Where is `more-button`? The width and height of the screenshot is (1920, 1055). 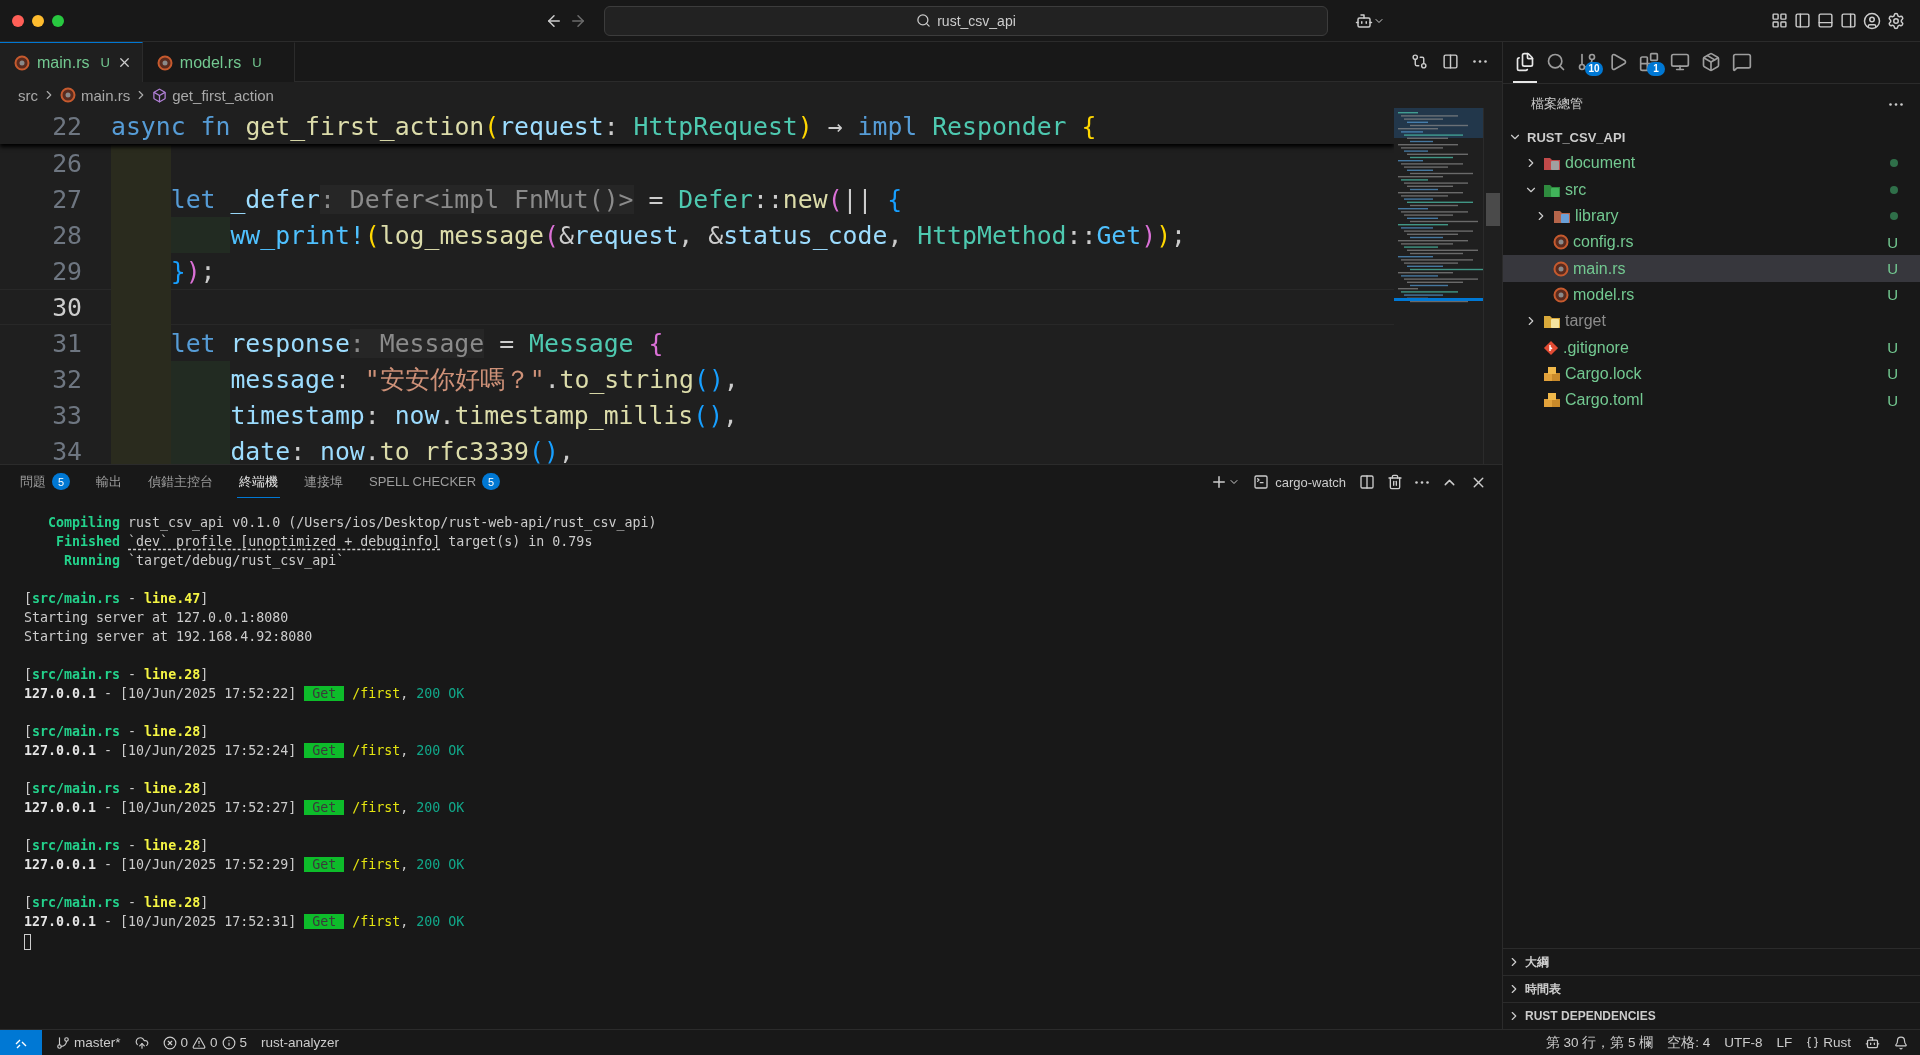
more-button is located at coordinates (1480, 61).